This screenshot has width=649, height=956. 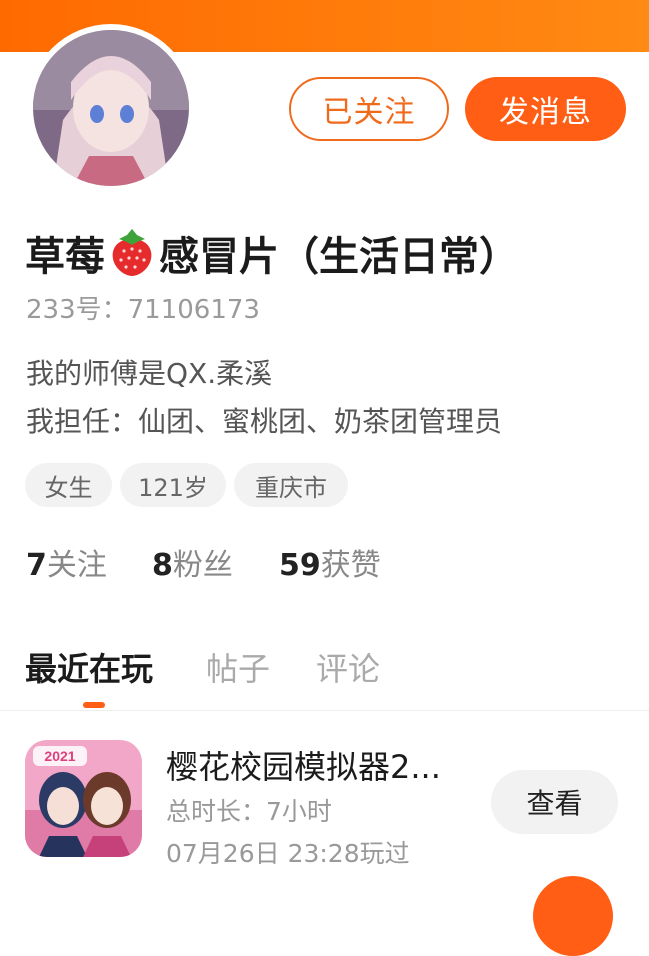 I want to click on tab-posts: 帖子, so click(x=238, y=667).